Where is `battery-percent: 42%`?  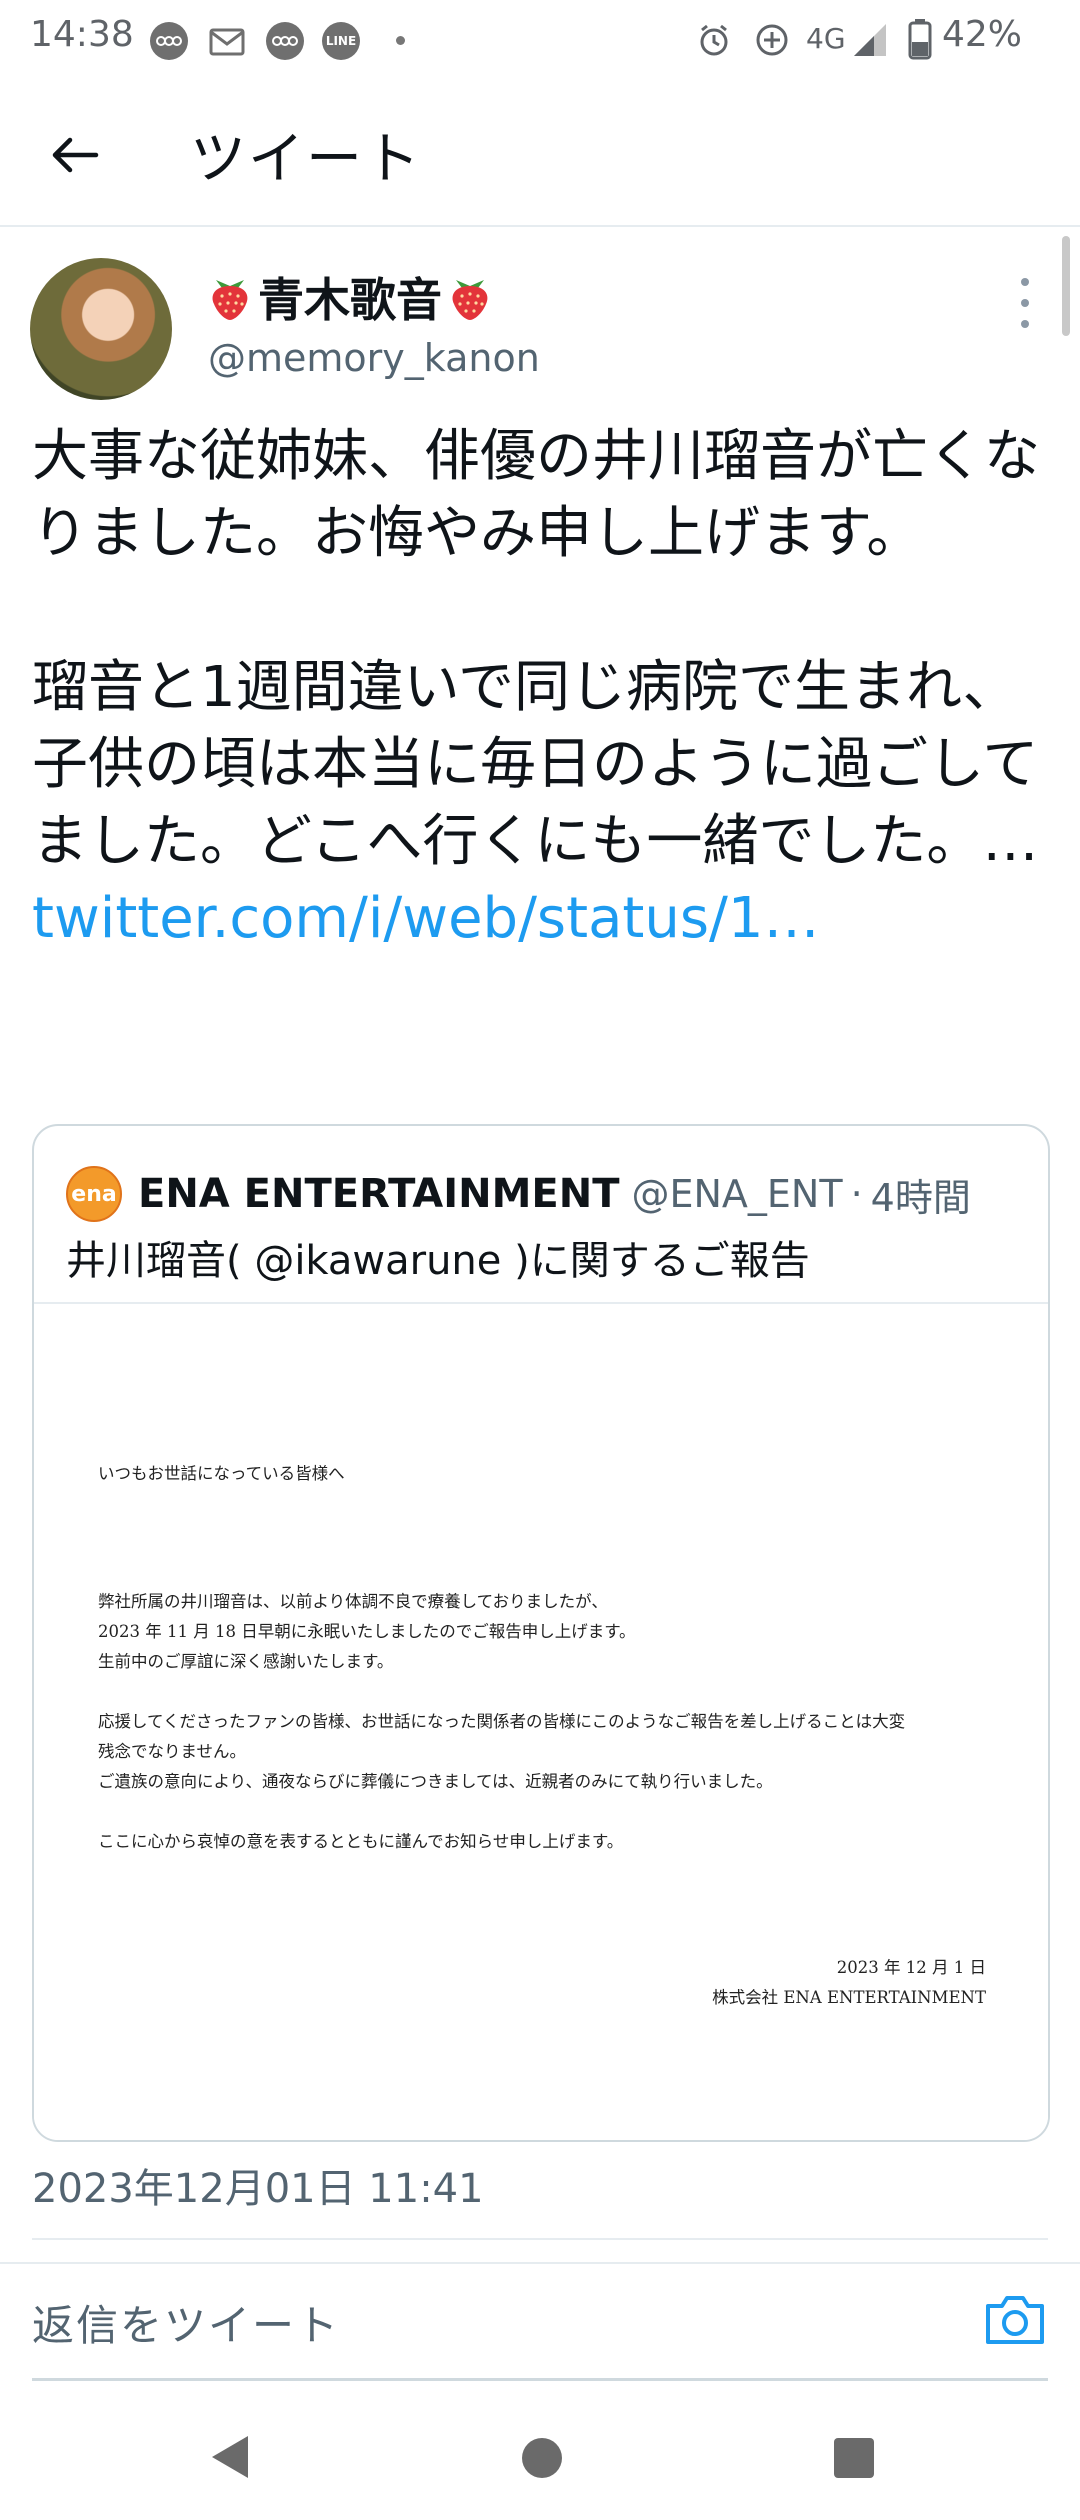
battery-percent: 42% is located at coordinates (982, 34).